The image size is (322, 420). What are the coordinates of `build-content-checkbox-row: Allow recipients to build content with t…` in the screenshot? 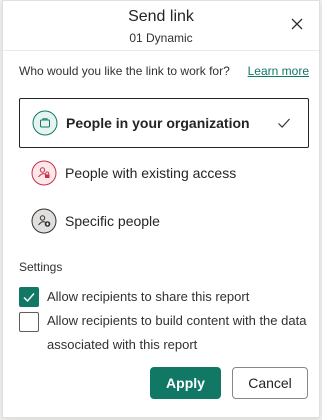 It's located at (167, 334).